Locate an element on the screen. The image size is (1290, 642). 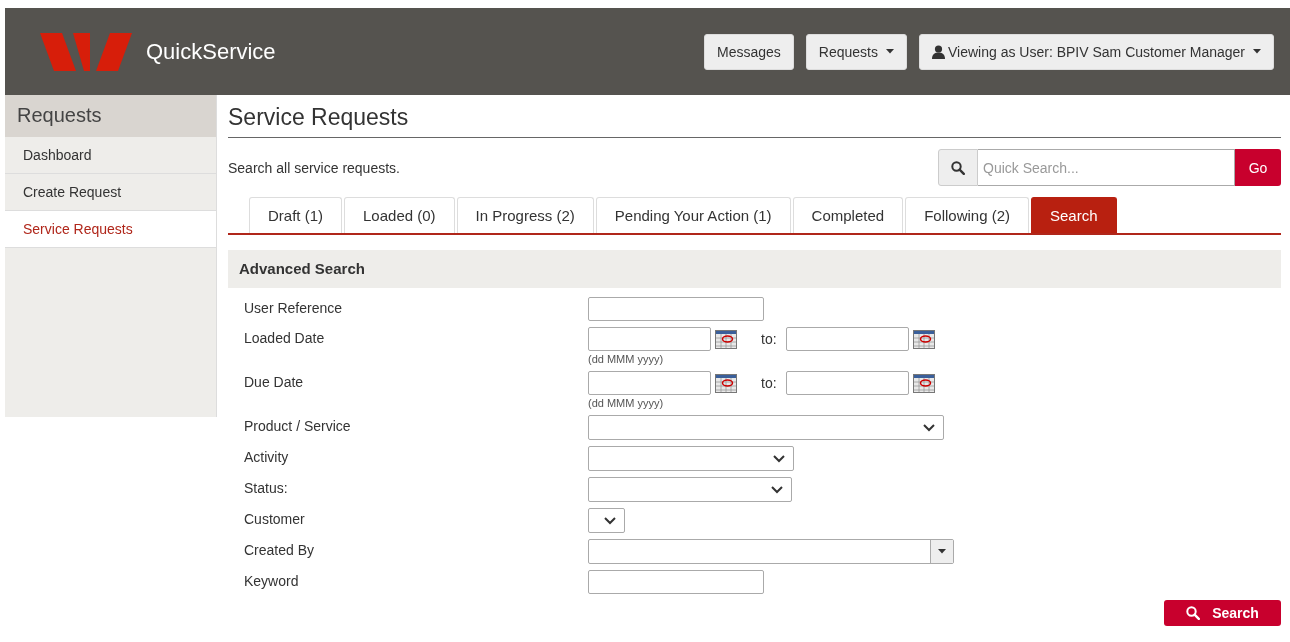
tab: Following (2) is located at coordinates (967, 215).